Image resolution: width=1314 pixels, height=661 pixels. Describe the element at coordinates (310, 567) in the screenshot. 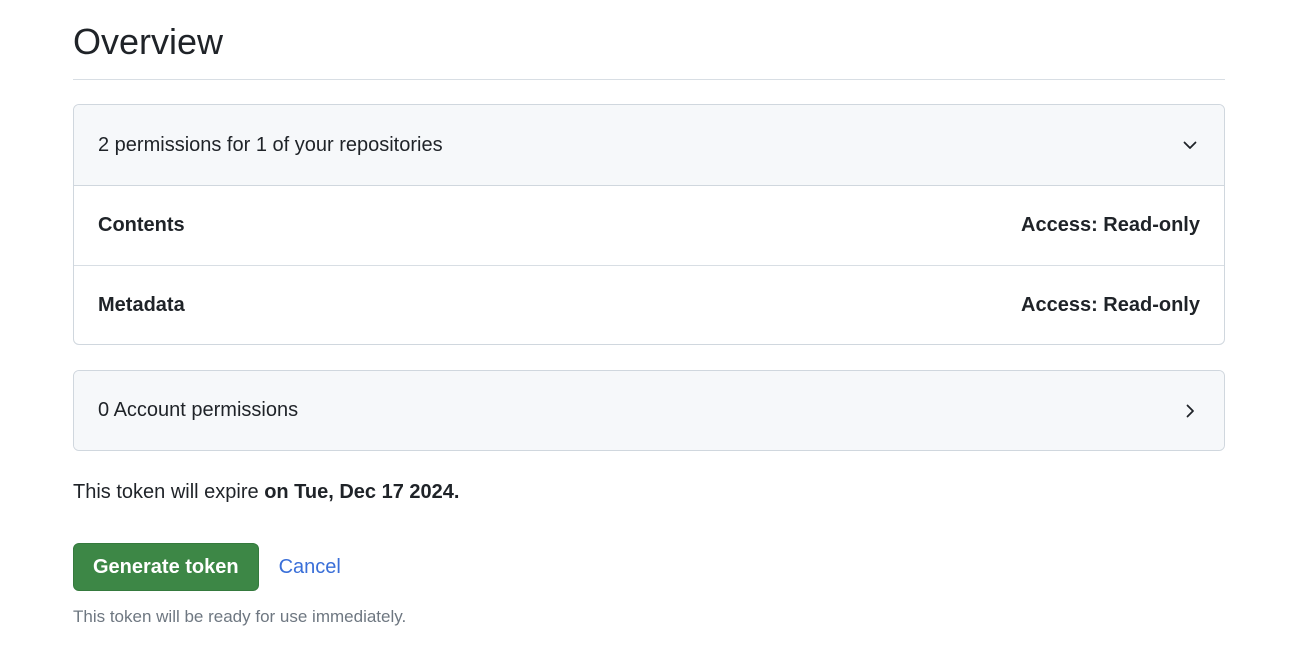

I see `cancel-link: Cancel` at that location.